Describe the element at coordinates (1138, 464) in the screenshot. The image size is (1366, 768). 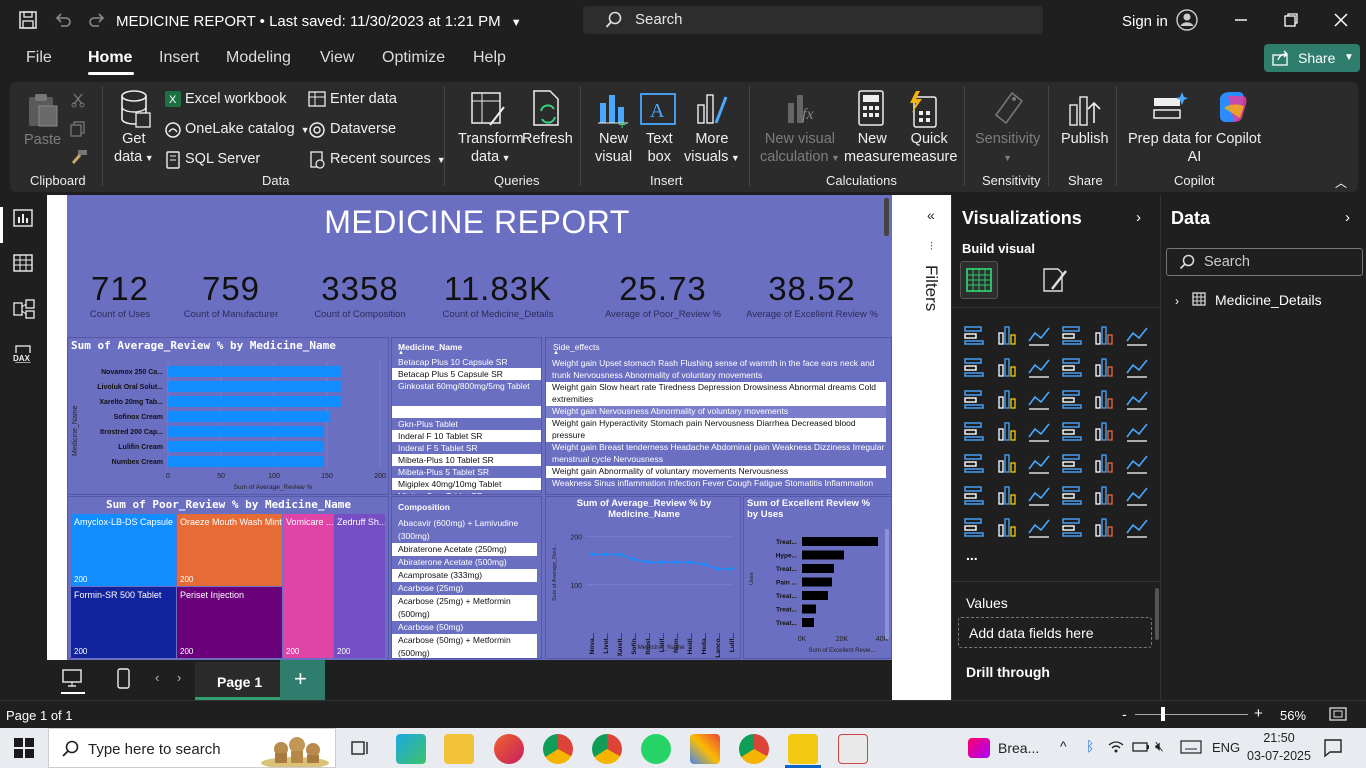
I see `r-visual-icon` at that location.